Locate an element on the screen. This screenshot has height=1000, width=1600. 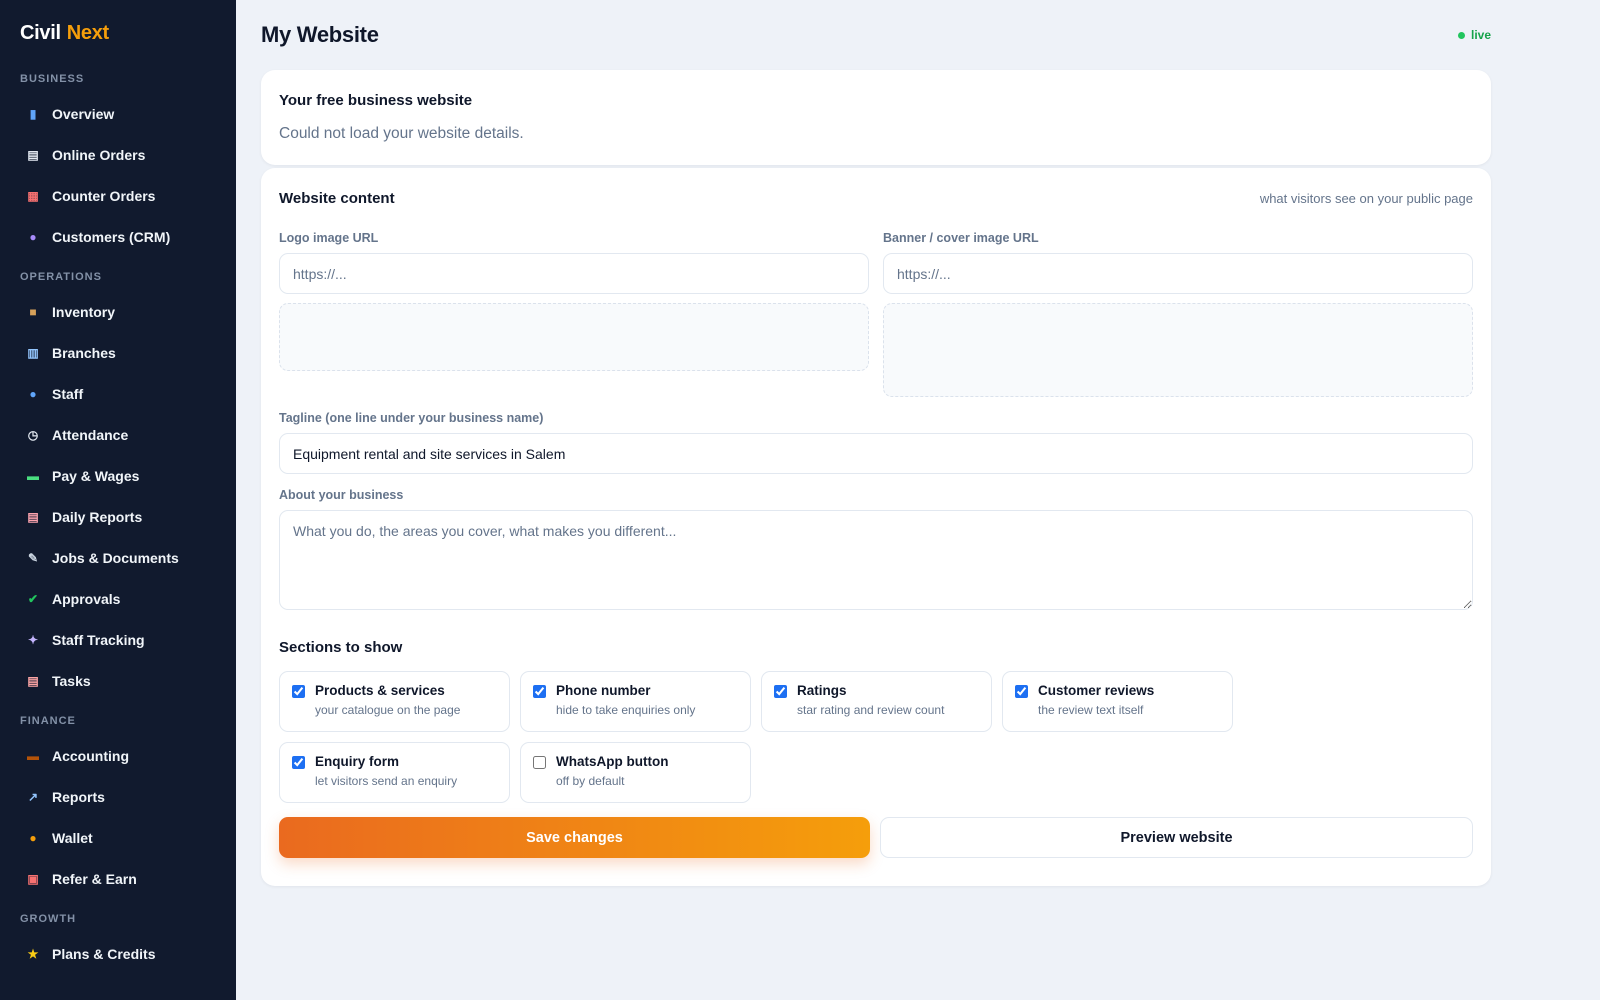
save-changes-button: Save changes is located at coordinates (574, 837).